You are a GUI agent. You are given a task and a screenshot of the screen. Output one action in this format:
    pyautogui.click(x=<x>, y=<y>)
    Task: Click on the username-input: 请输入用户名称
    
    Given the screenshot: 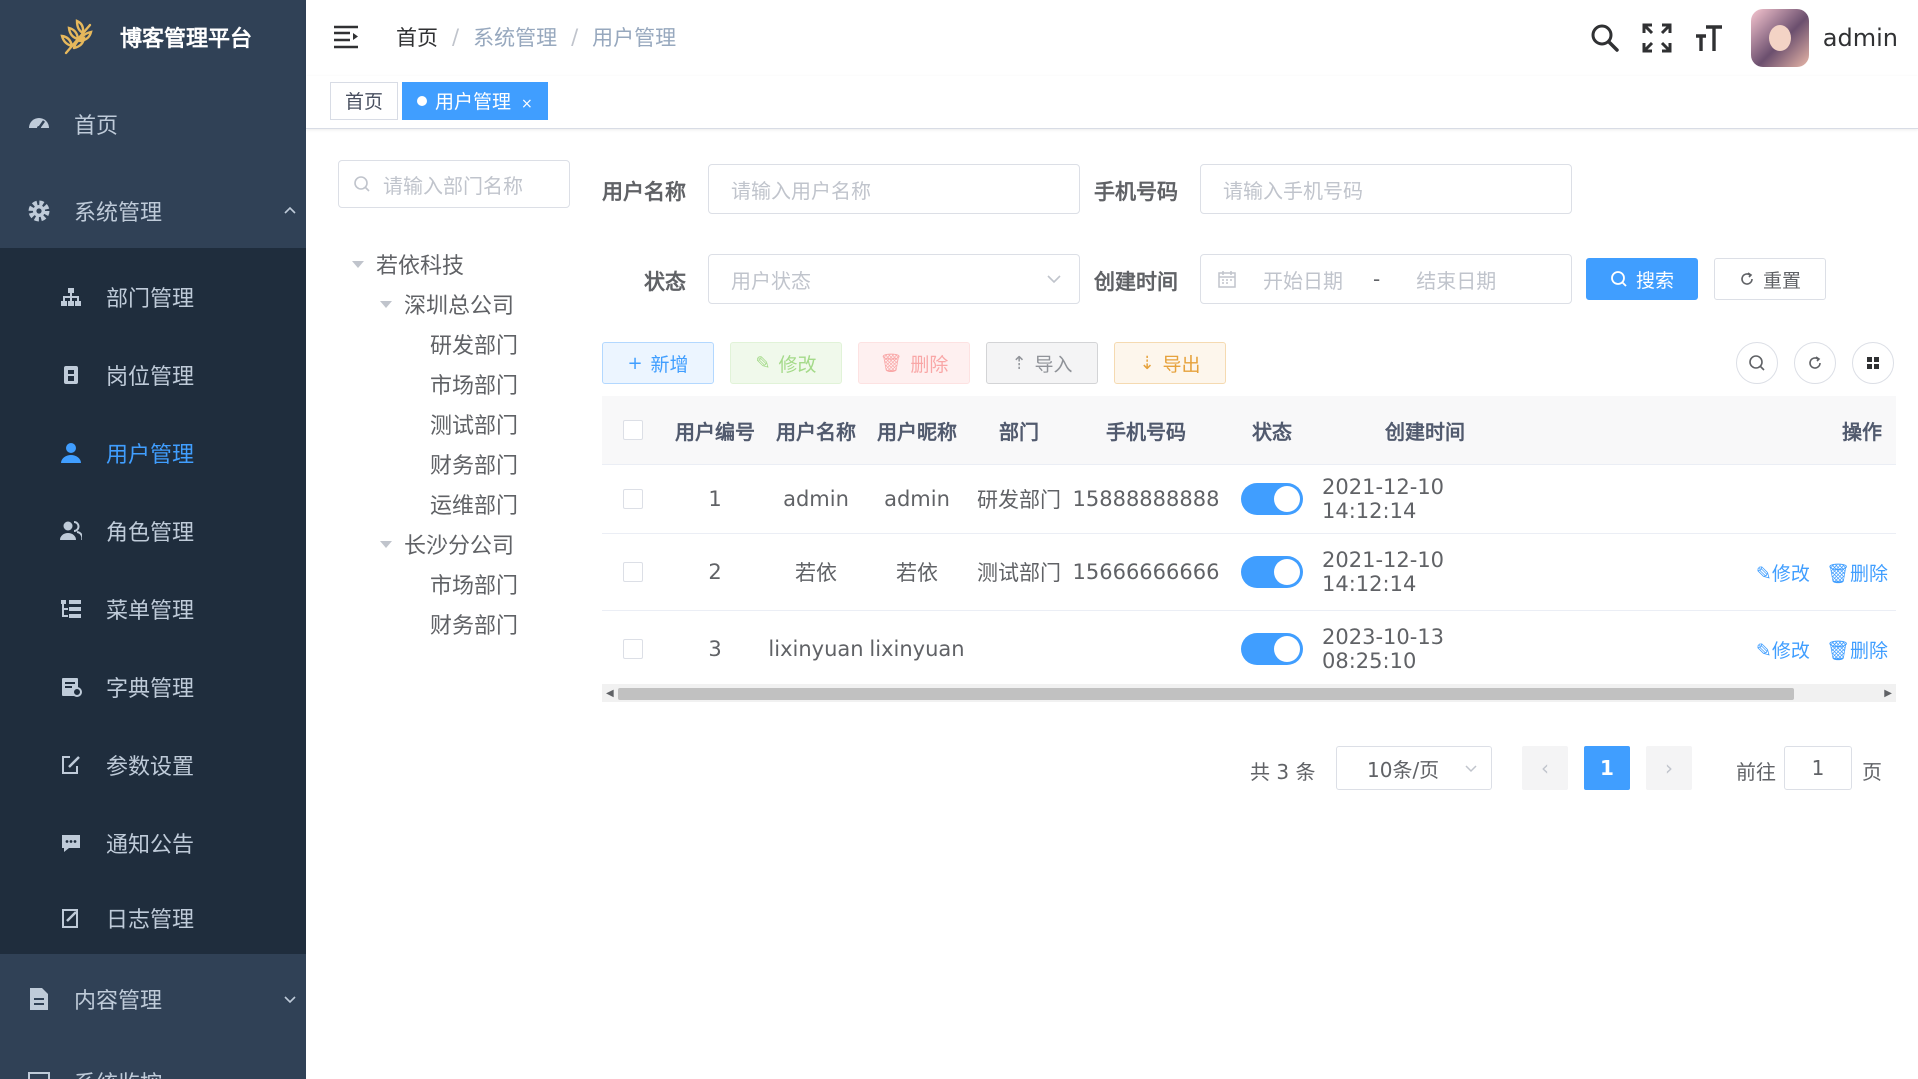 What is the action you would take?
    pyautogui.click(x=894, y=189)
    